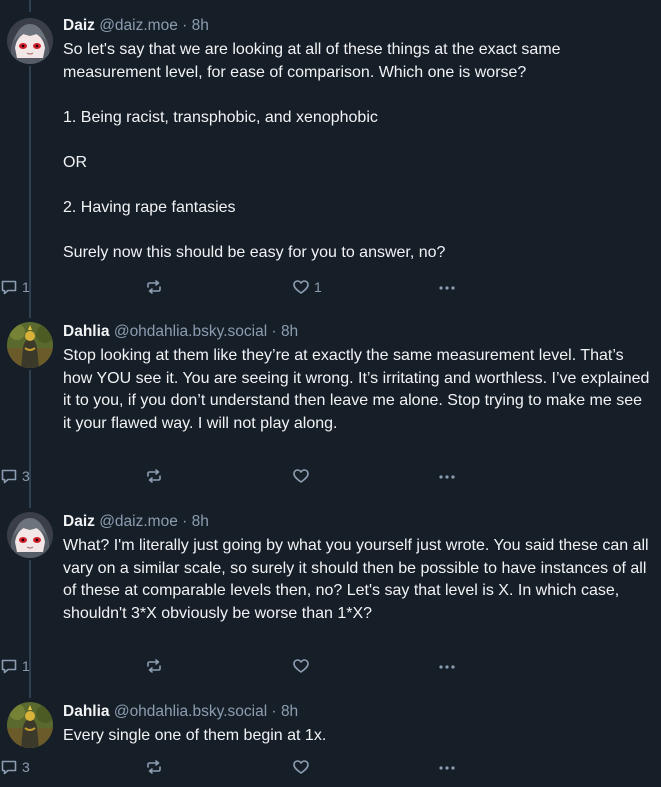  What do you see at coordinates (318, 287) in the screenshot?
I see `like-count: 1` at bounding box center [318, 287].